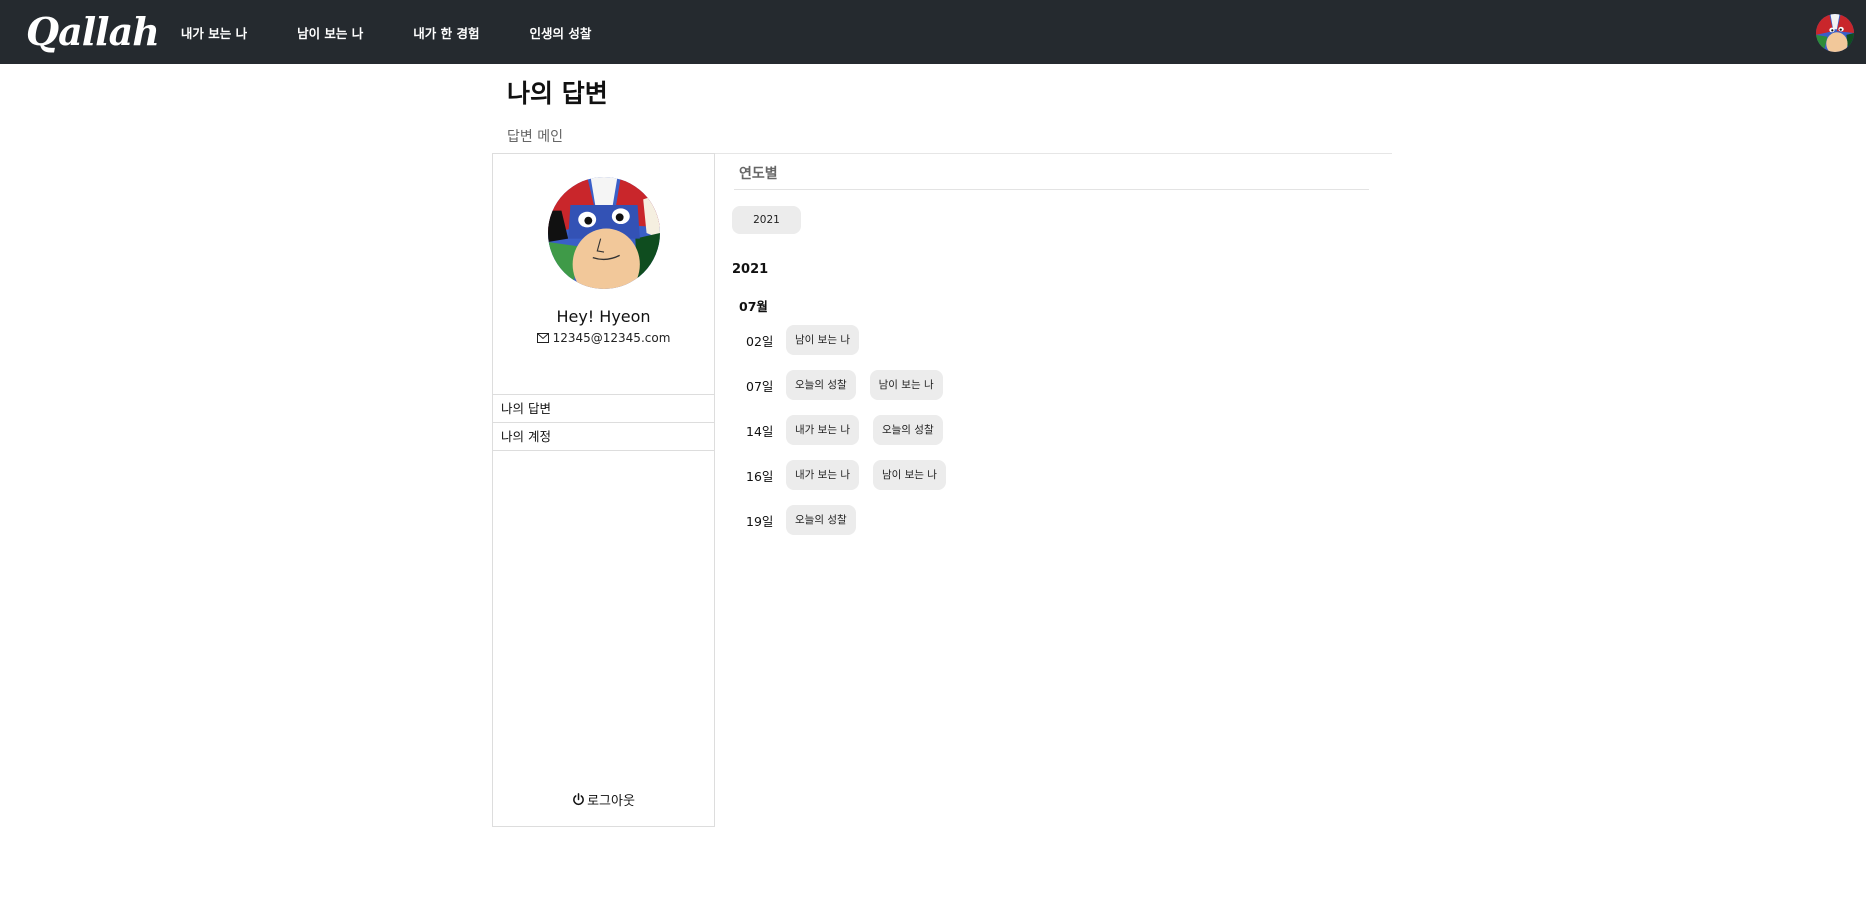  I want to click on page-title: 나의 답변, so click(557, 93).